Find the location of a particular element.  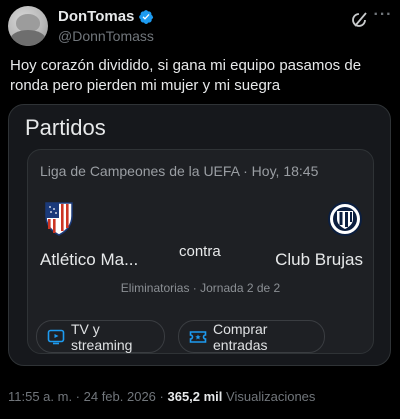

club-brugge-crest-icon is located at coordinates (345, 219).